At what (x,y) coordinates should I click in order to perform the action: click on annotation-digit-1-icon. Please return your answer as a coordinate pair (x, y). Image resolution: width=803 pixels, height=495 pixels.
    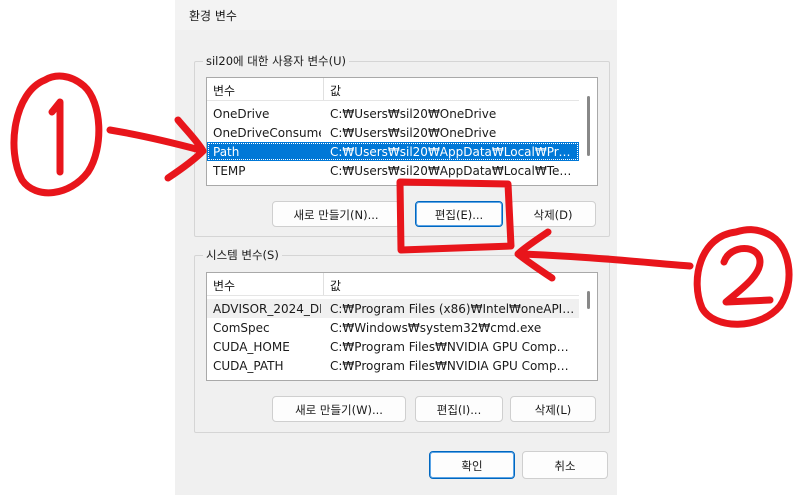
    Looking at the image, I should click on (56, 137).